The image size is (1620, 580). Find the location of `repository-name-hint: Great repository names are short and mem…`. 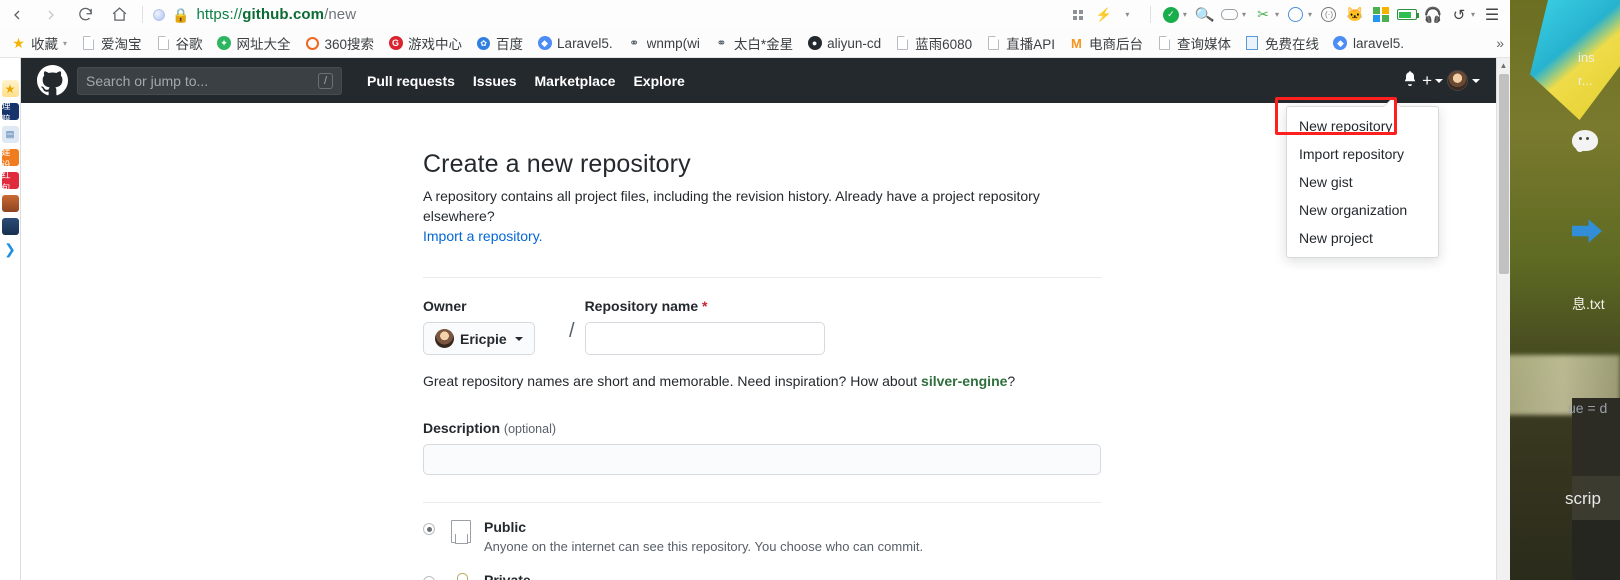

repository-name-hint: Great repository names are short and mem… is located at coordinates (762, 381).